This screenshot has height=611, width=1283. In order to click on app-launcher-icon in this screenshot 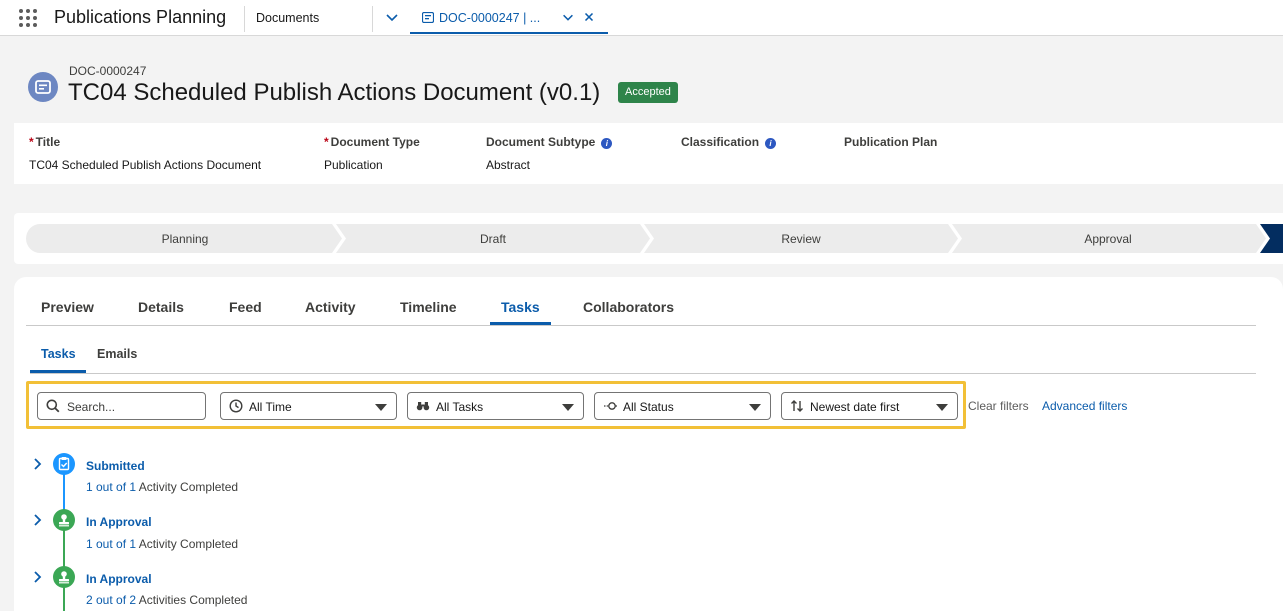, I will do `click(29, 18)`.